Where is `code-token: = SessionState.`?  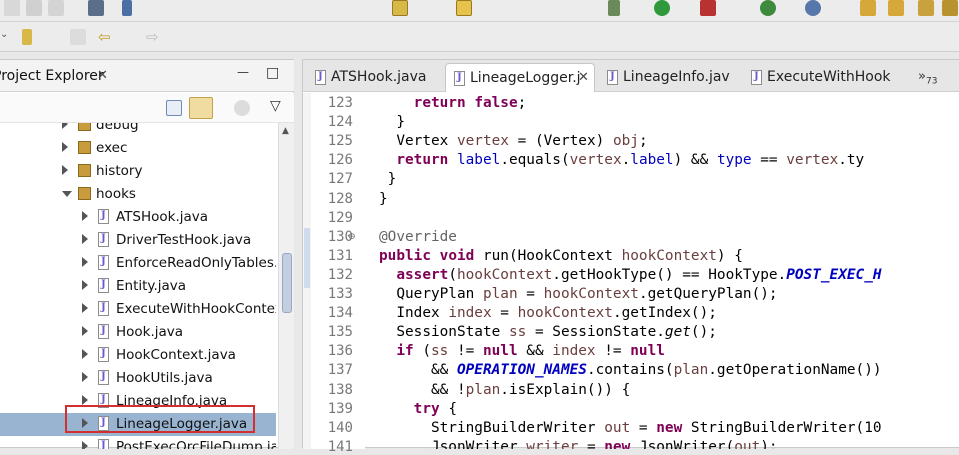 code-token: = SessionState. is located at coordinates (595, 332).